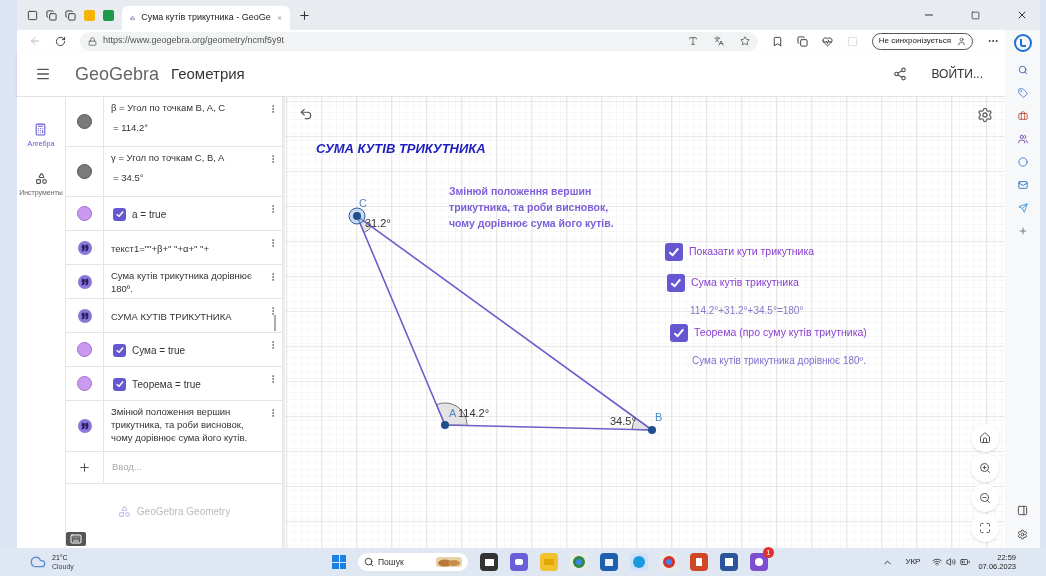  I want to click on footer-text: GeoGebra Geometry, so click(183, 512).